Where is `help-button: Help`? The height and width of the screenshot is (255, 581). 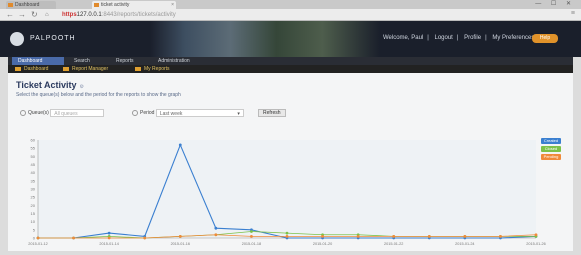
help-button: Help is located at coordinates (545, 38).